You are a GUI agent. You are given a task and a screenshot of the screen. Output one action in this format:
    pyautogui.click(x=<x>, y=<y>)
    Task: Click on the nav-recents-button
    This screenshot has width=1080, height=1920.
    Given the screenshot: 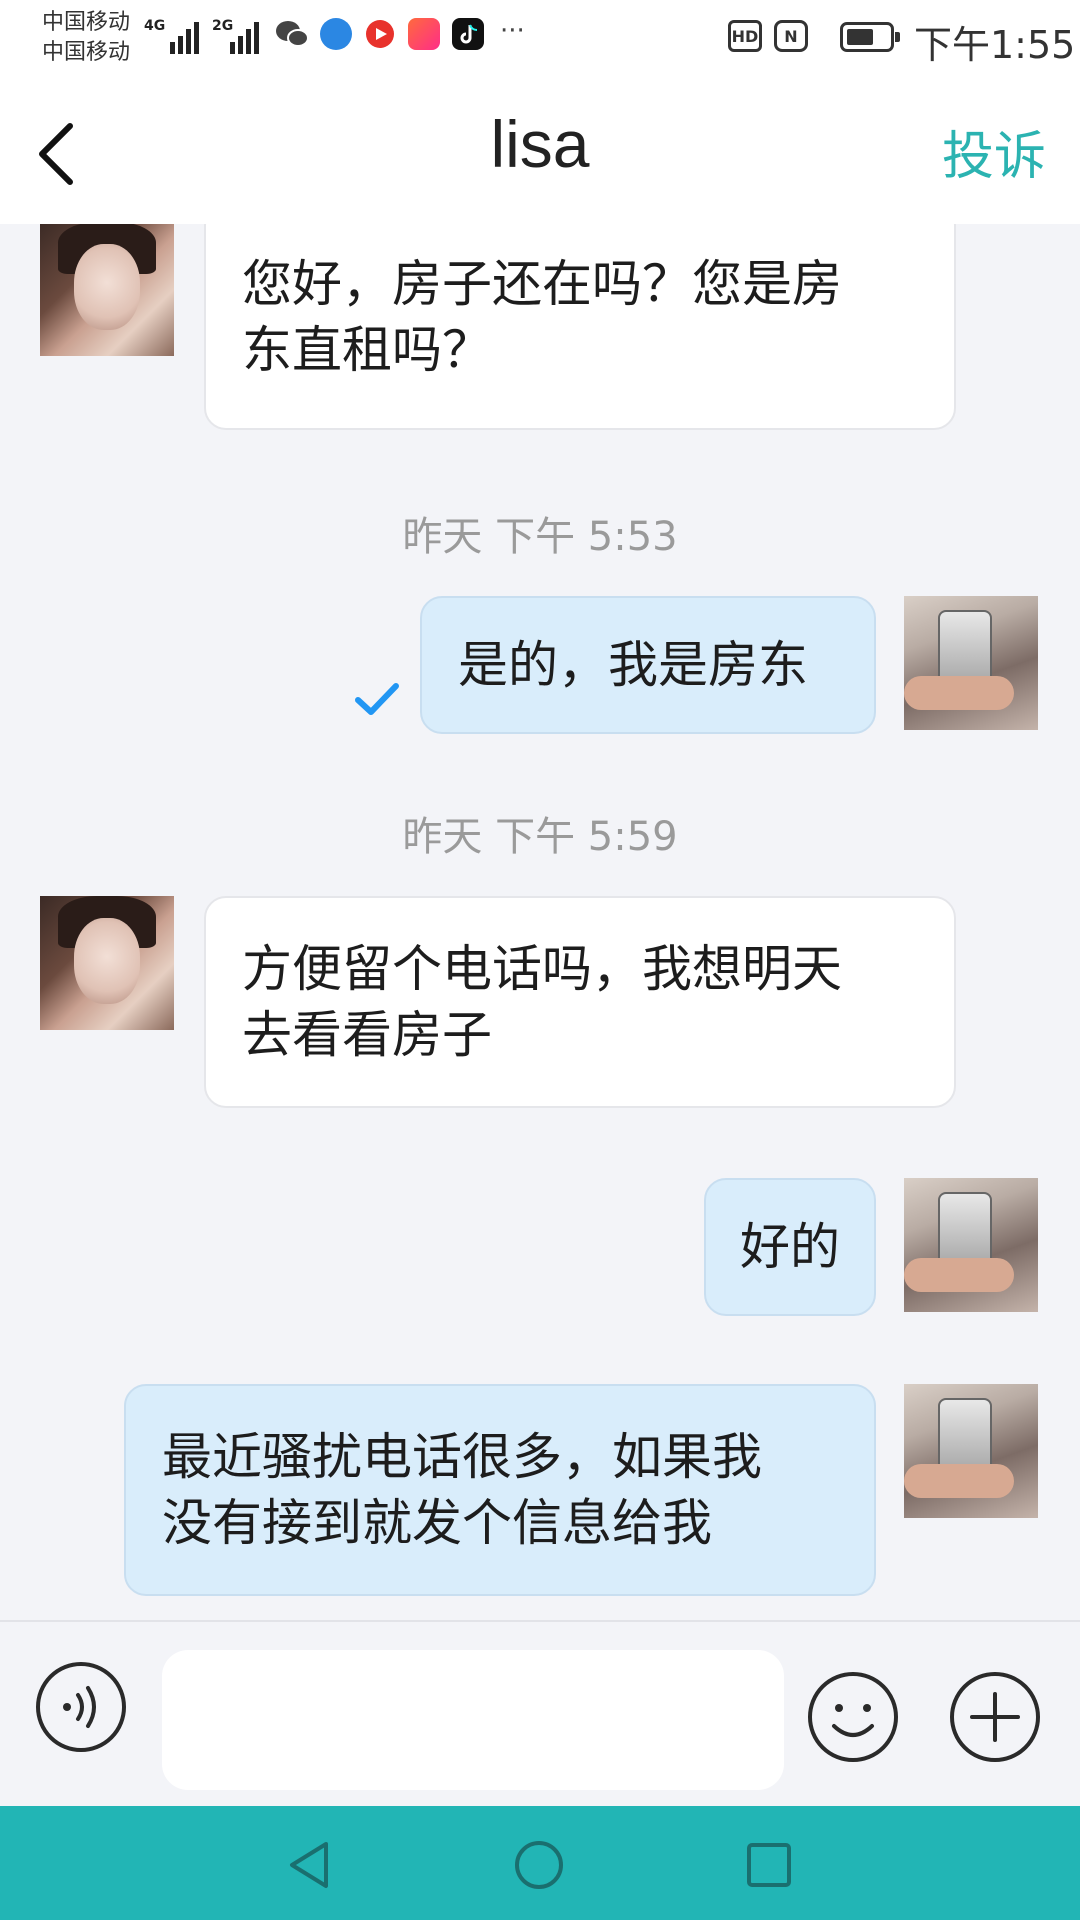 What is the action you would take?
    pyautogui.click(x=769, y=1867)
    